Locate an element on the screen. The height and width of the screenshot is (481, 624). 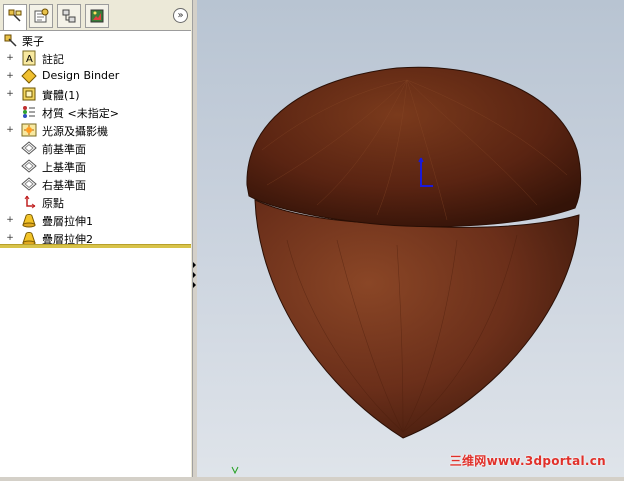
manager-tab-bar: » is located at coordinates (96, 15).